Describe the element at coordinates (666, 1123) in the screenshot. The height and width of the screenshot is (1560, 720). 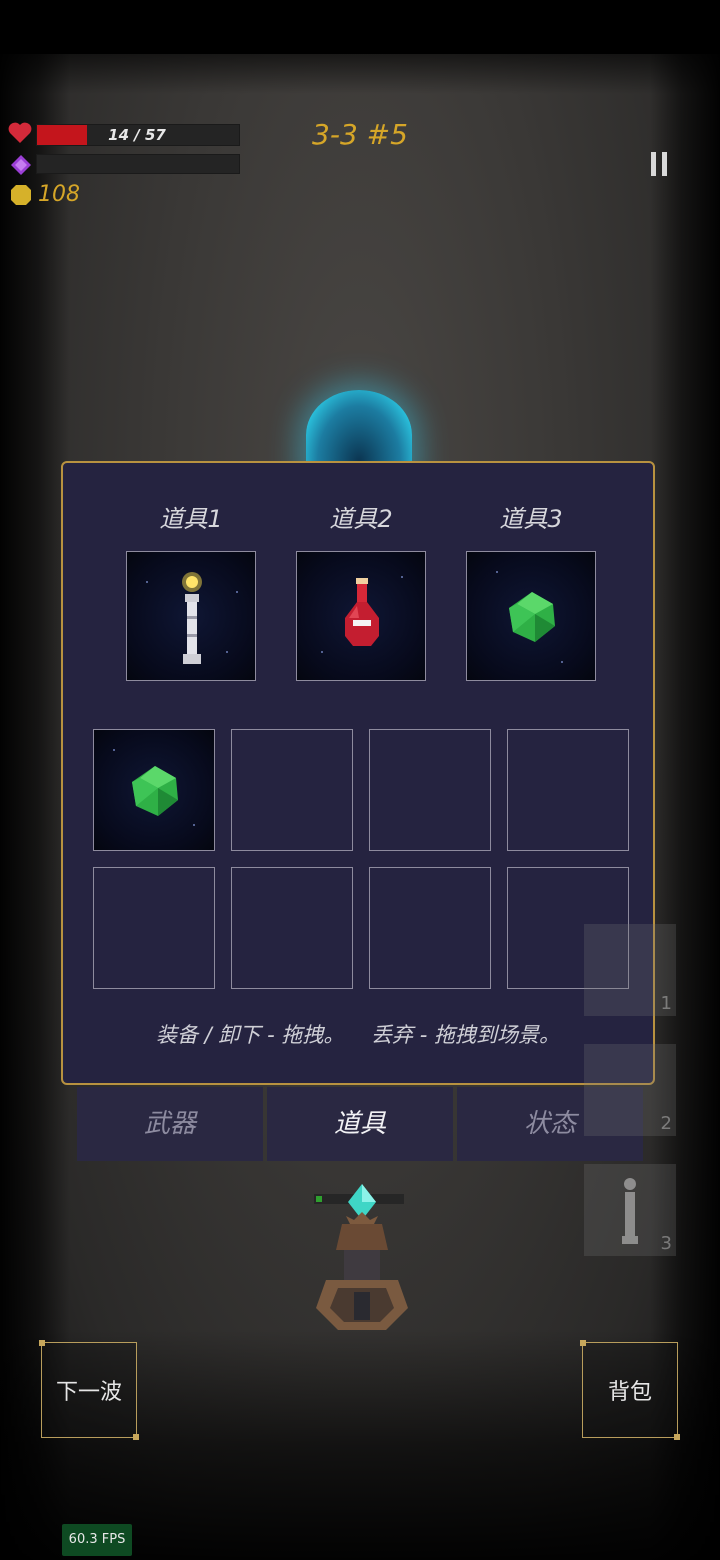
I see `quickslot-number: 2` at that location.